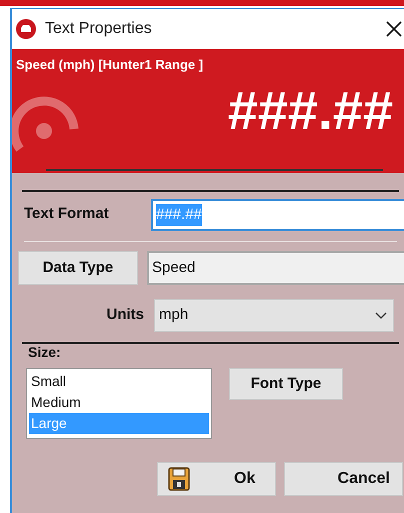 The image size is (404, 513). What do you see at coordinates (310, 110) in the screenshot?
I see `format-preview: ###.##` at bounding box center [310, 110].